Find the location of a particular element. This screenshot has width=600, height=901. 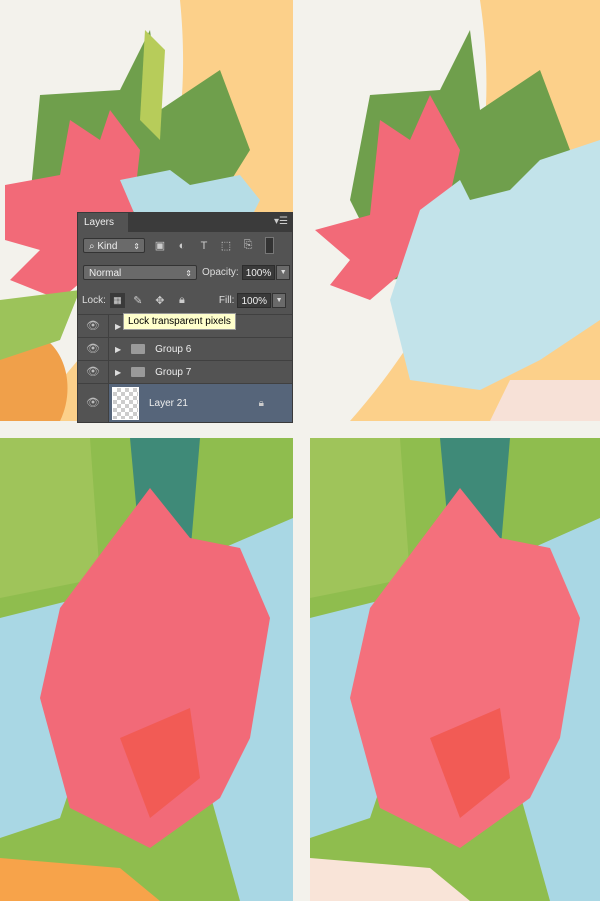

lock-all-icon: 🔒︎ is located at coordinates (182, 300).